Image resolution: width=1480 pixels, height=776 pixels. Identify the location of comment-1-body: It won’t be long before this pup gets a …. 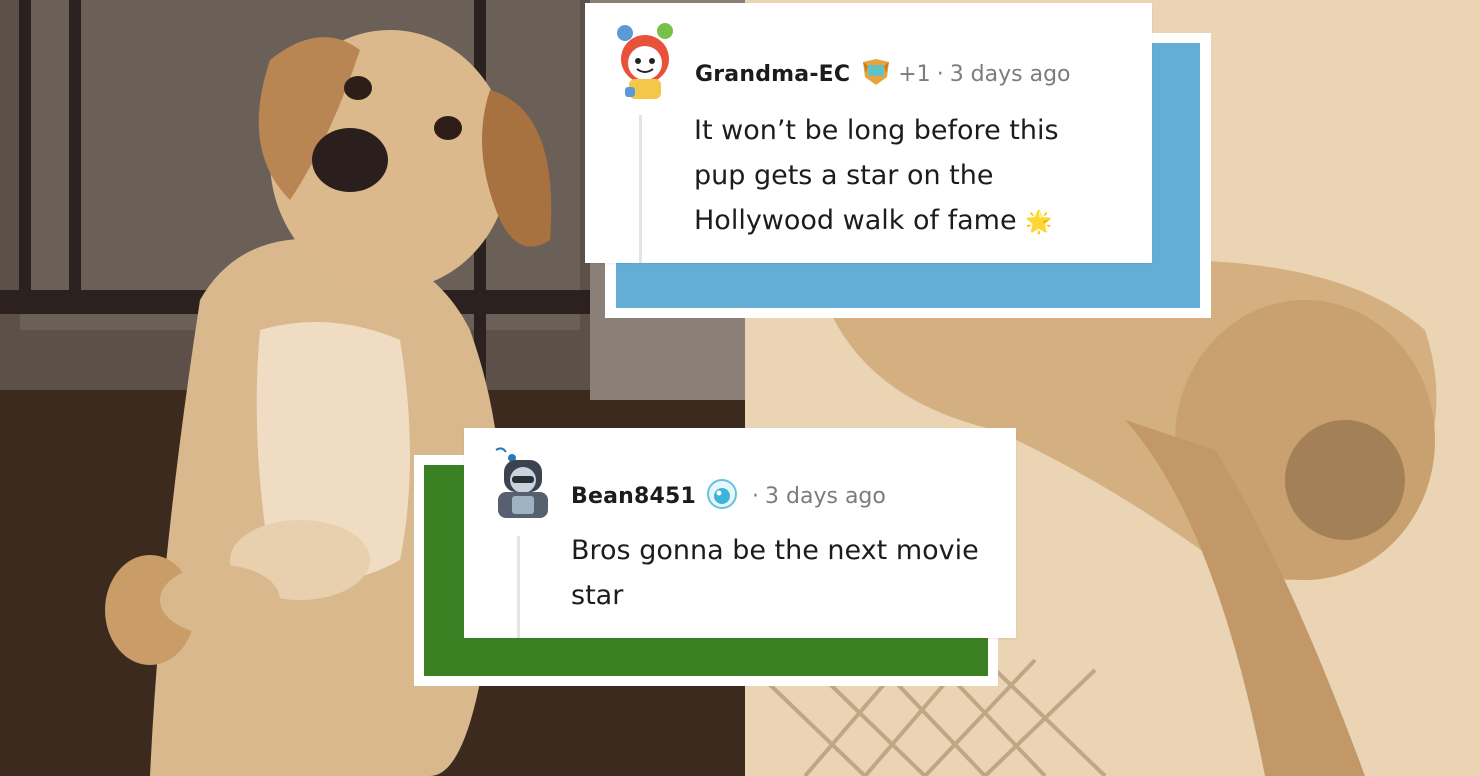
(894, 176).